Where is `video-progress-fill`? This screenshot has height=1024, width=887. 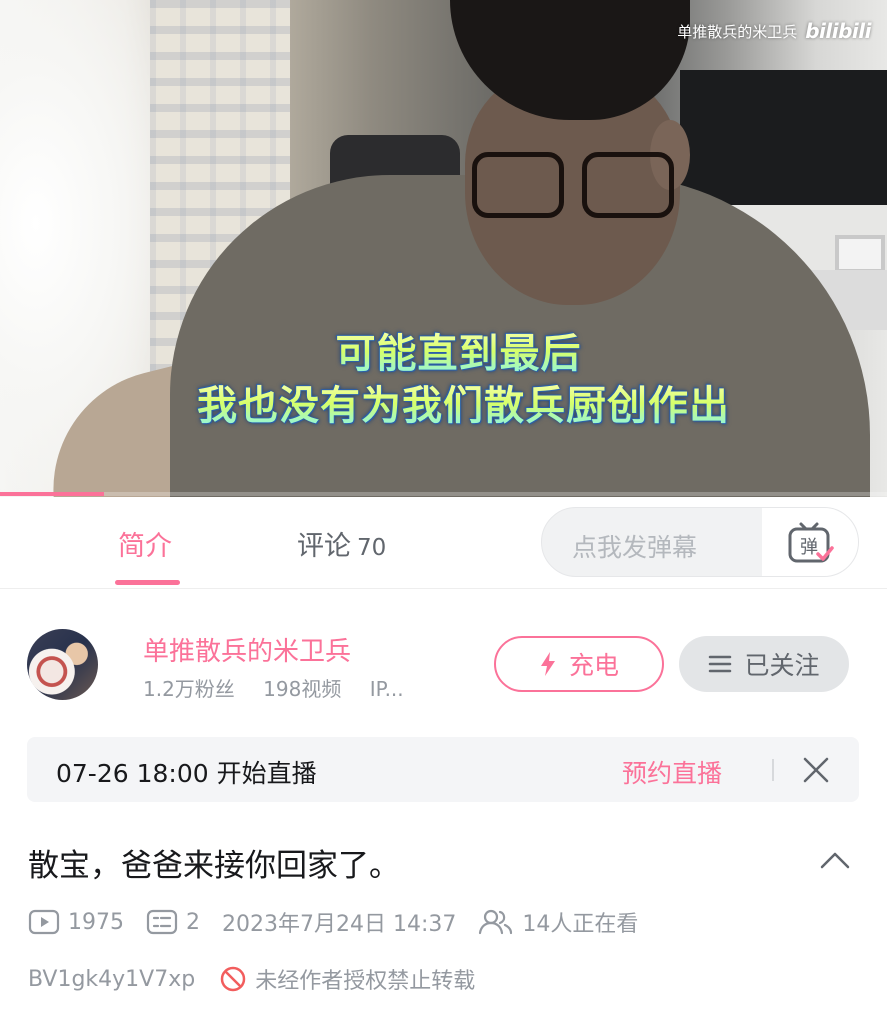 video-progress-fill is located at coordinates (52, 494).